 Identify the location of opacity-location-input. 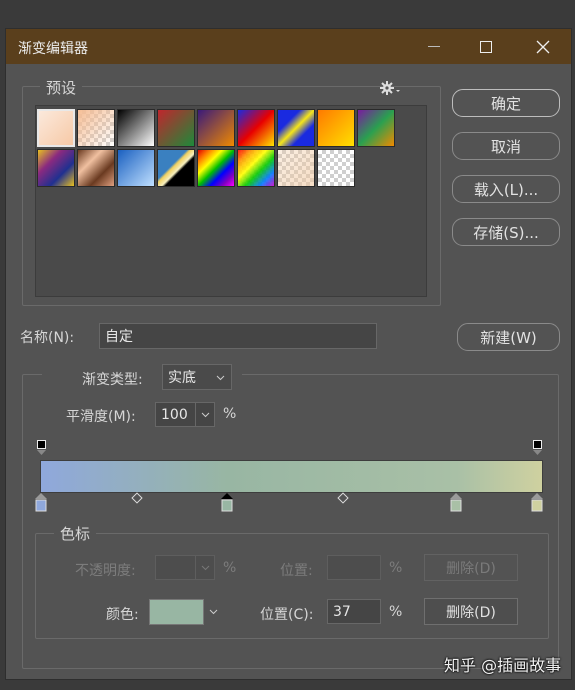
(354, 567).